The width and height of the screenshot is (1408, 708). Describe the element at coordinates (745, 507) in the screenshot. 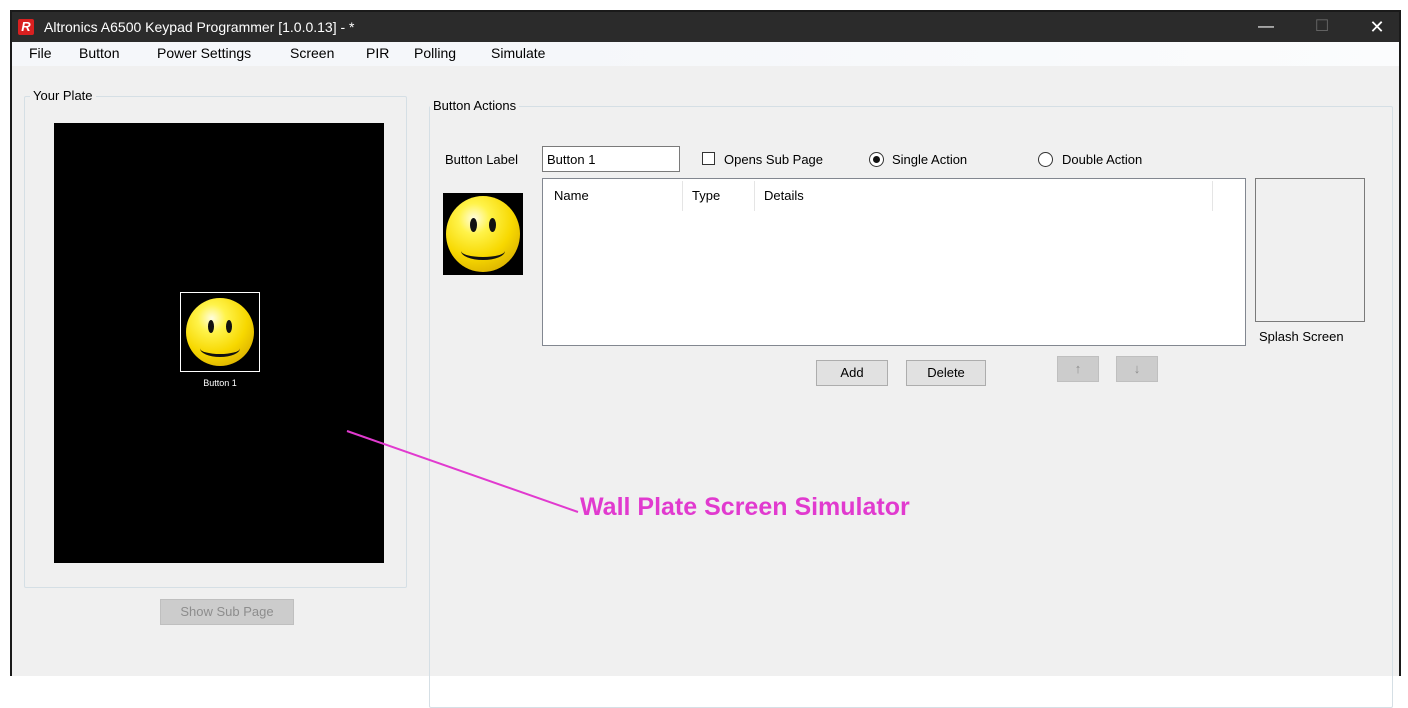

I see `callout-label: Wall Plate Screen Simulator` at that location.